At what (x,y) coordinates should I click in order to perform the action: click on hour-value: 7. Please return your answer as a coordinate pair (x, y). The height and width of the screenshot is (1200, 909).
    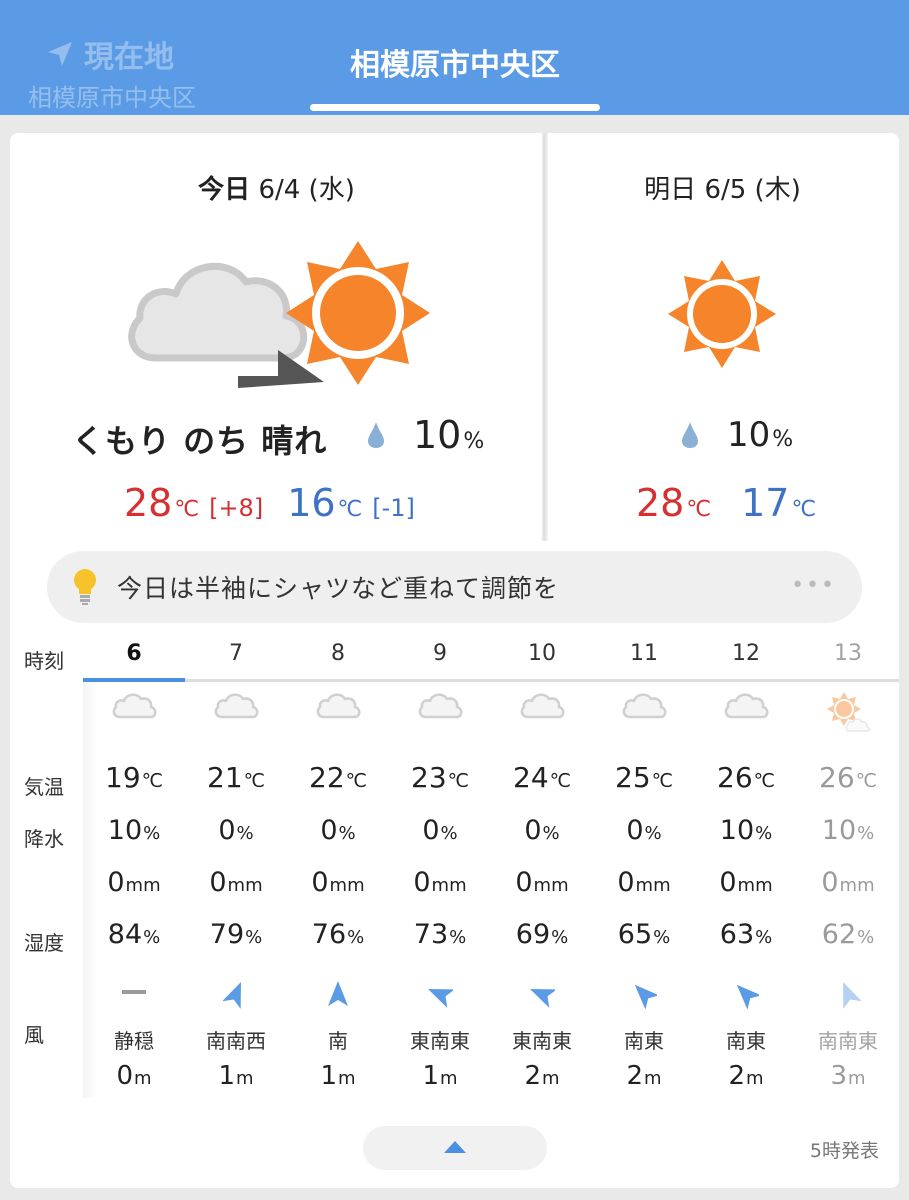
    Looking at the image, I should click on (236, 653).